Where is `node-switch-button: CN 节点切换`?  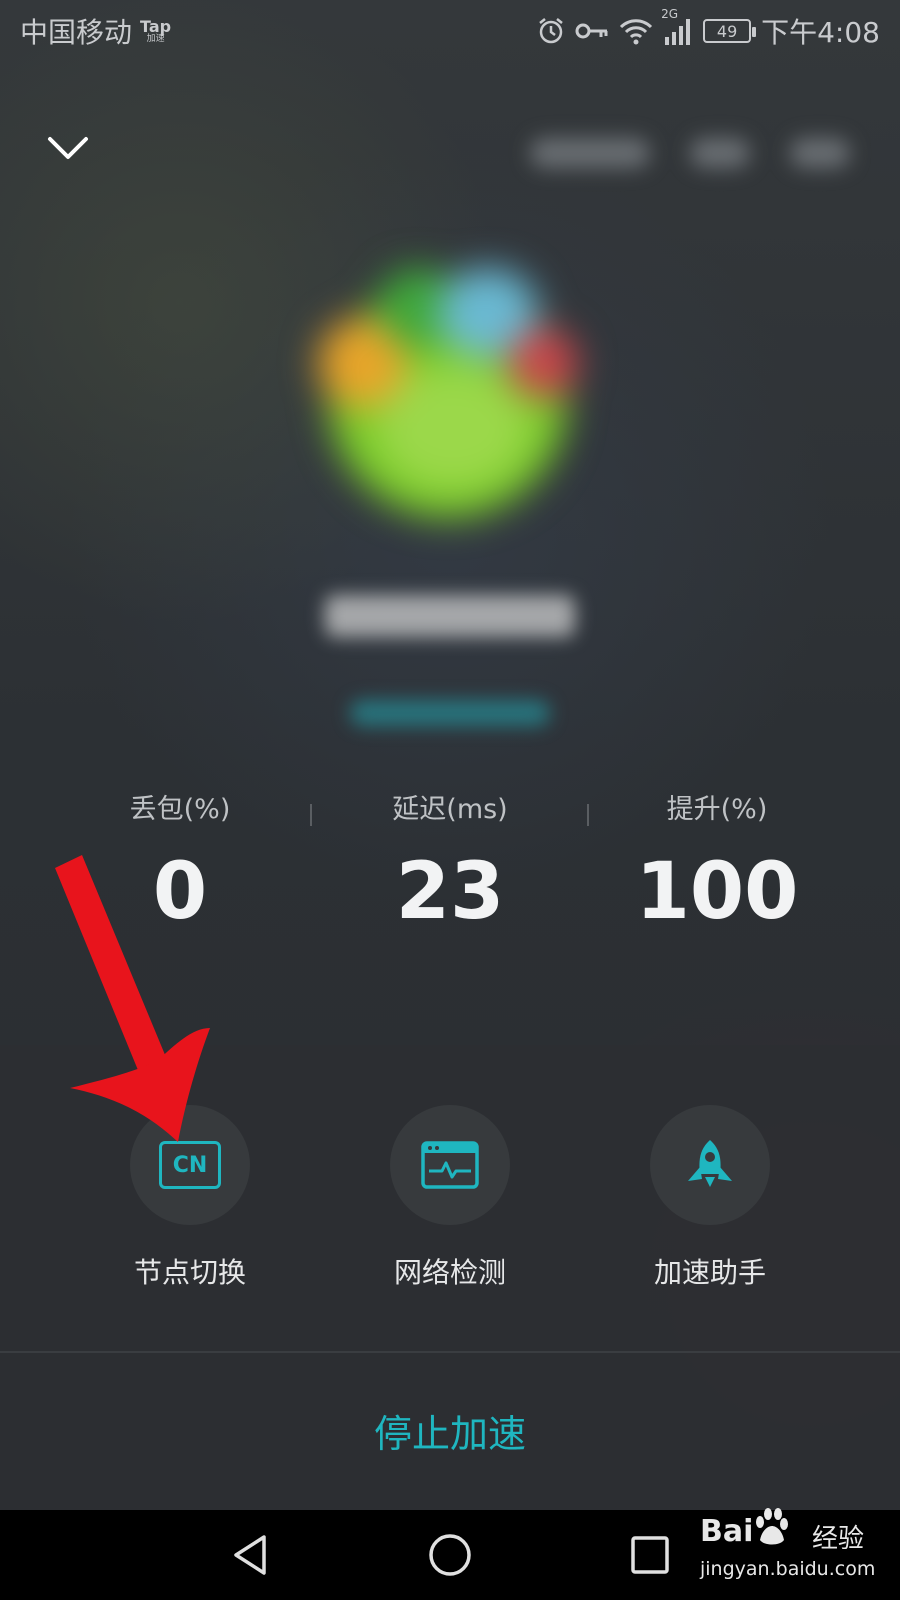 node-switch-button: CN 节点切换 is located at coordinates (190, 1198).